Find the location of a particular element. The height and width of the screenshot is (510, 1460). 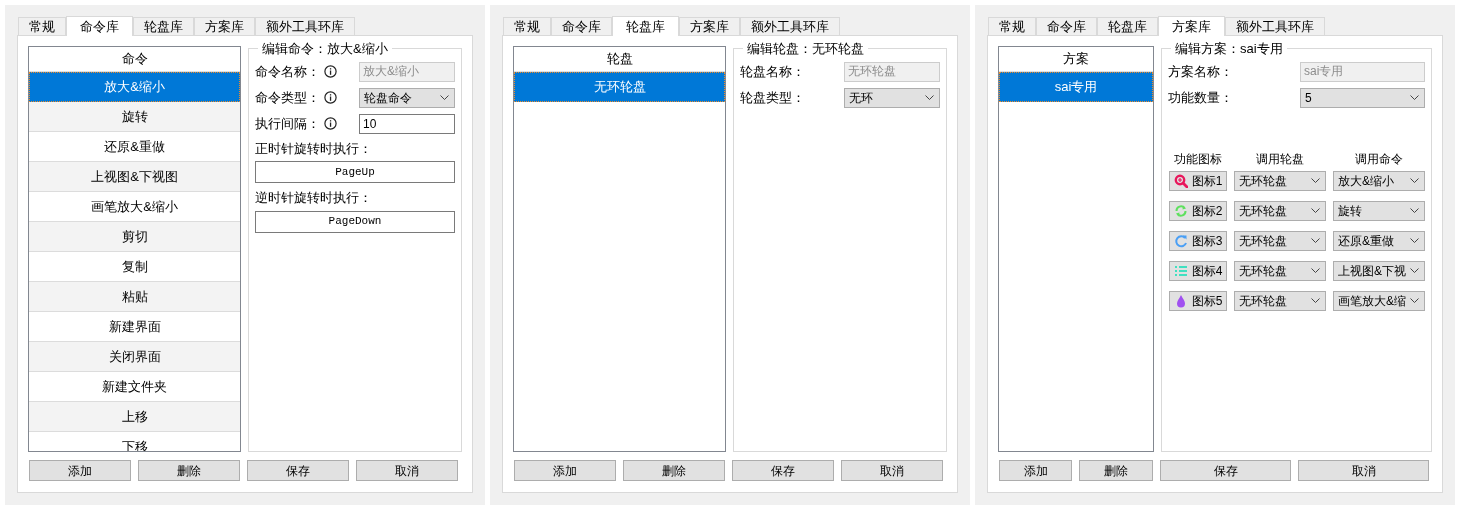

column-header: 调用命令 is located at coordinates (1379, 159).